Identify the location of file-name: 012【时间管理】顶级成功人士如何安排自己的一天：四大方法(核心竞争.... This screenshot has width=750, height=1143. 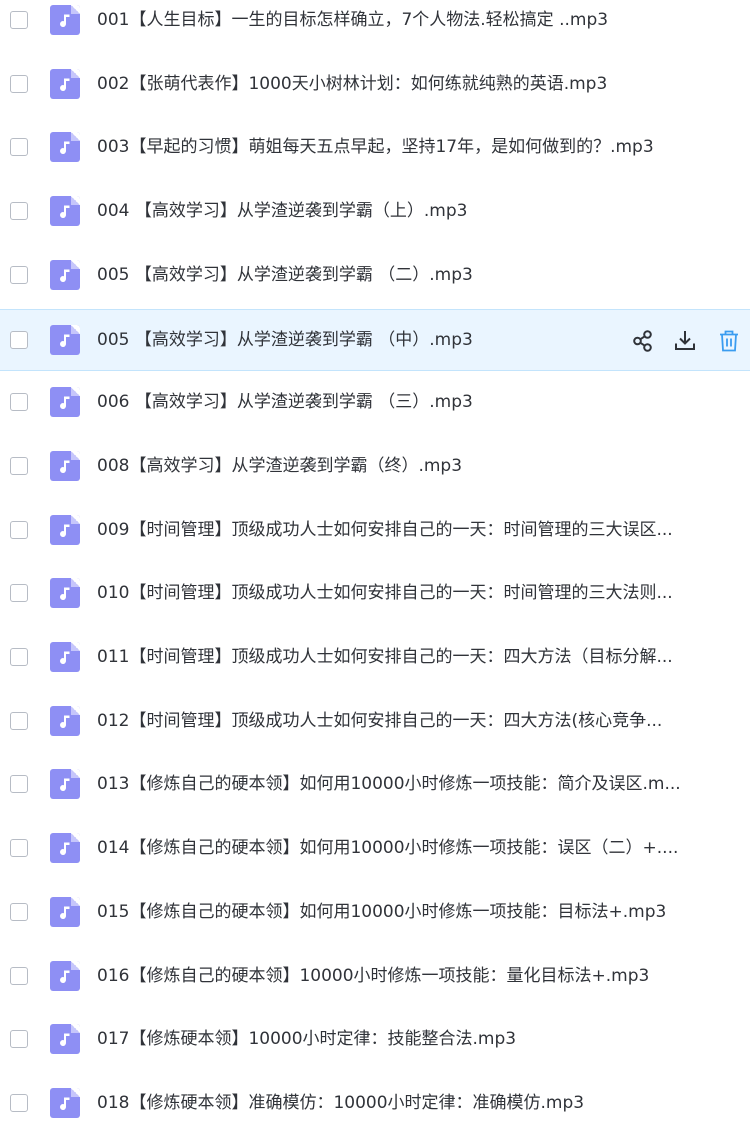
(418, 721).